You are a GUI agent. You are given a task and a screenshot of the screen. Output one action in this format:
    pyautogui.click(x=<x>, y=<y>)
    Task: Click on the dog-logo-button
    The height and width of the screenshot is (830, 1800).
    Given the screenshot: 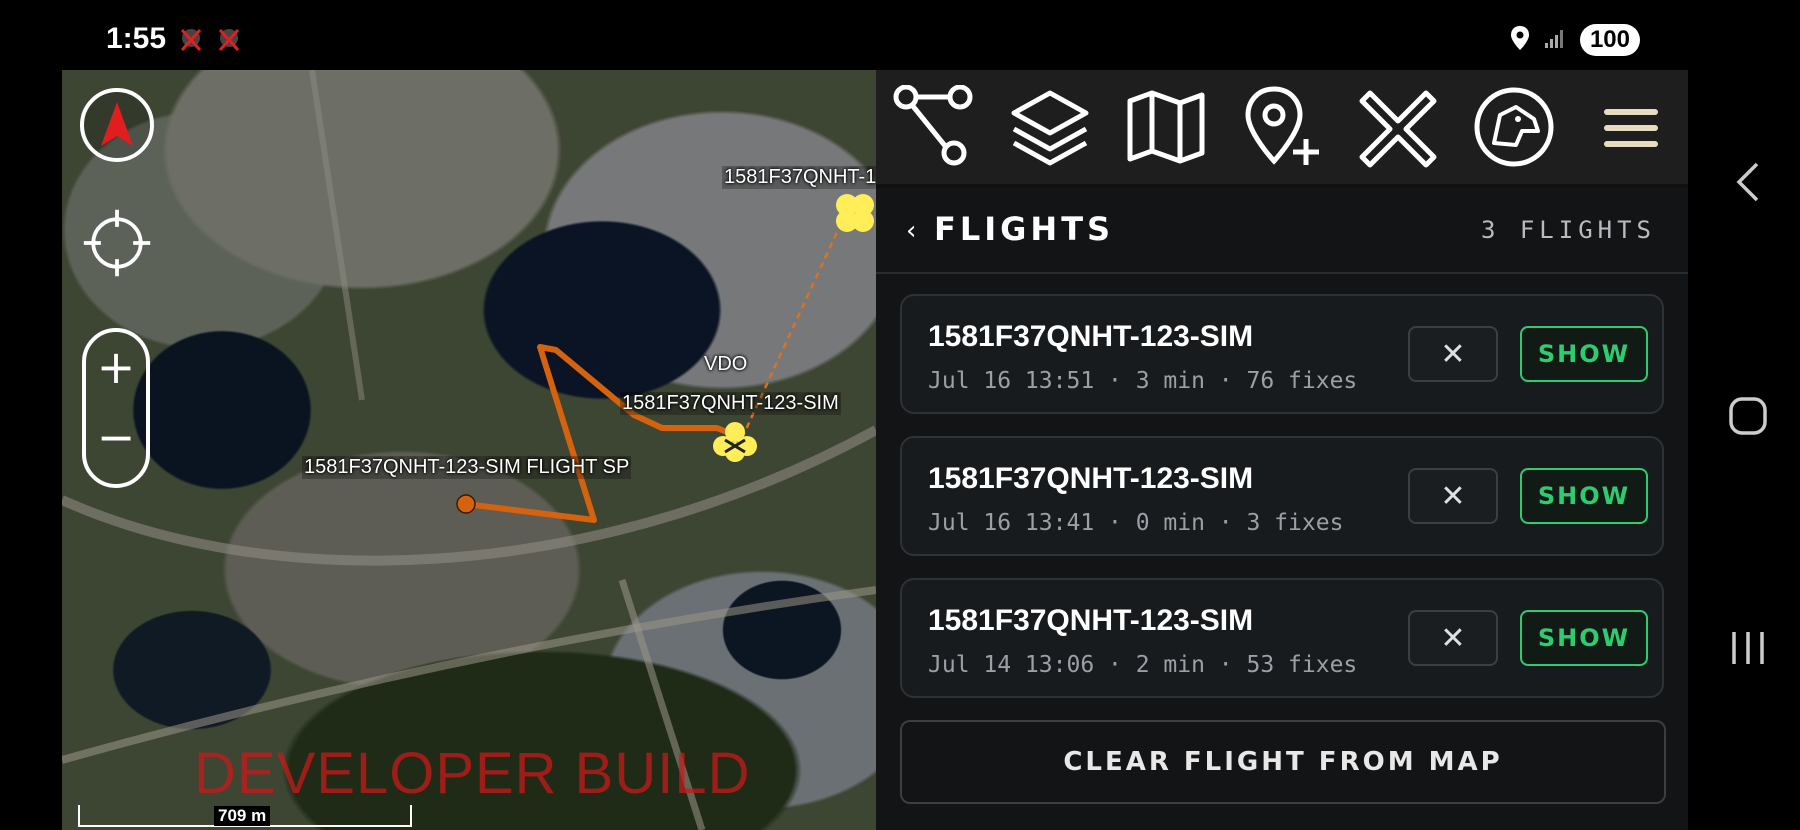 What is the action you would take?
    pyautogui.click(x=1514, y=127)
    